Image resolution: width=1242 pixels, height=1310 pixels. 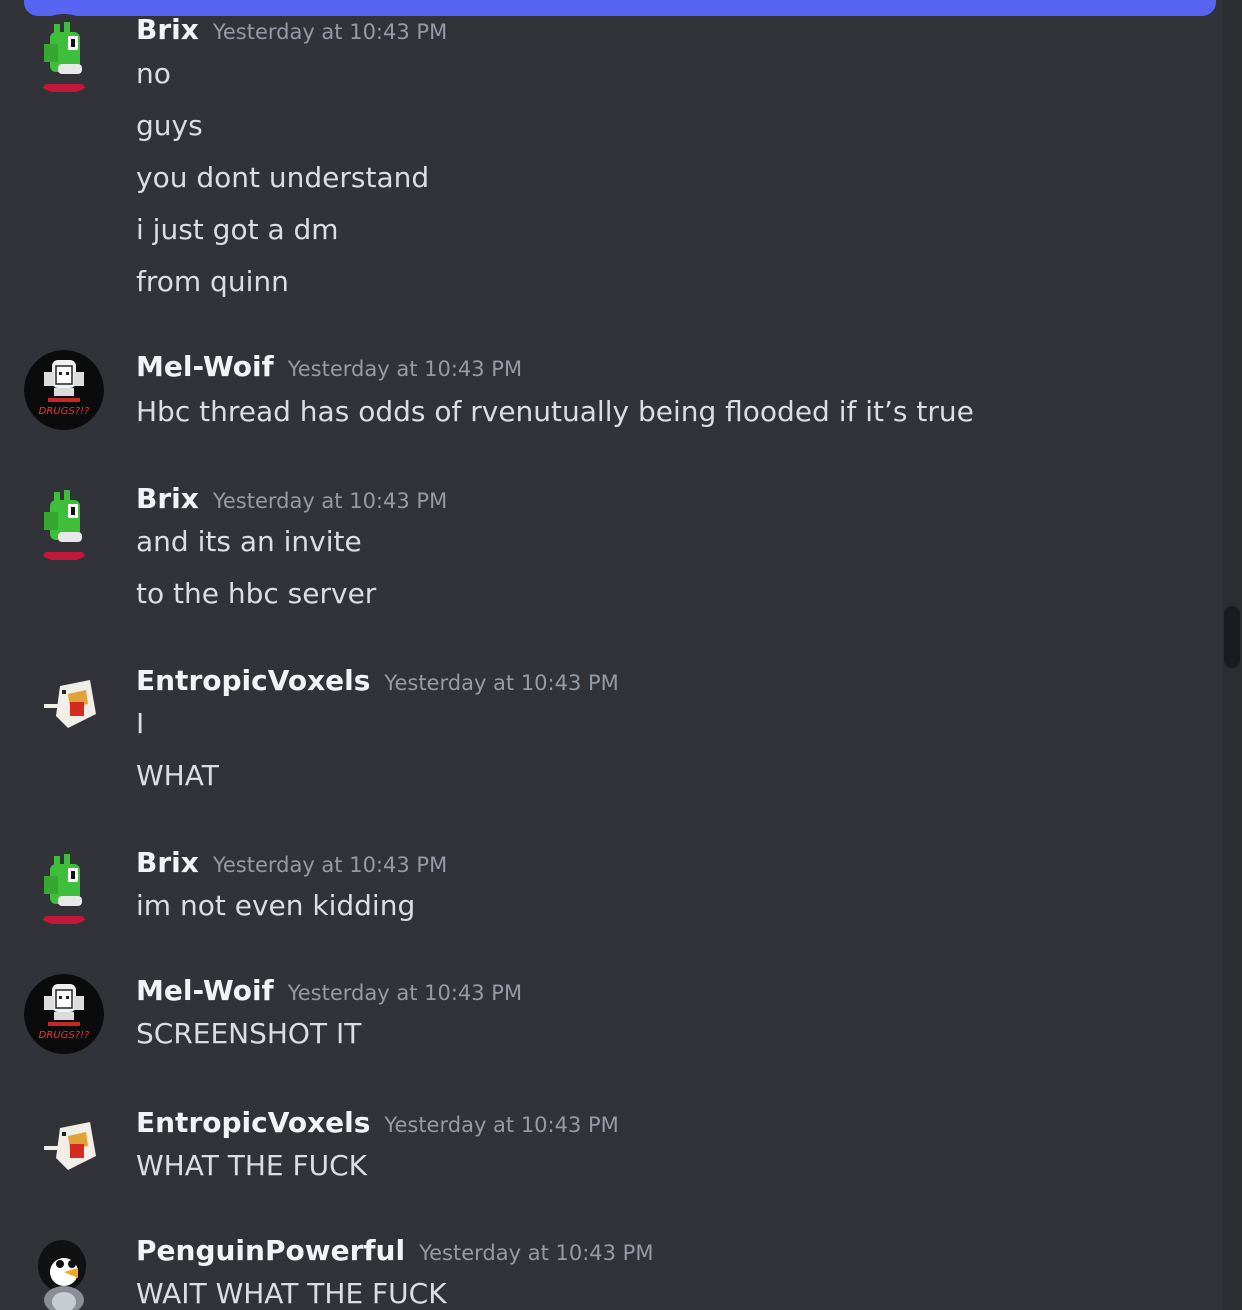 What do you see at coordinates (140, 723) in the screenshot?
I see `message-text: I` at bounding box center [140, 723].